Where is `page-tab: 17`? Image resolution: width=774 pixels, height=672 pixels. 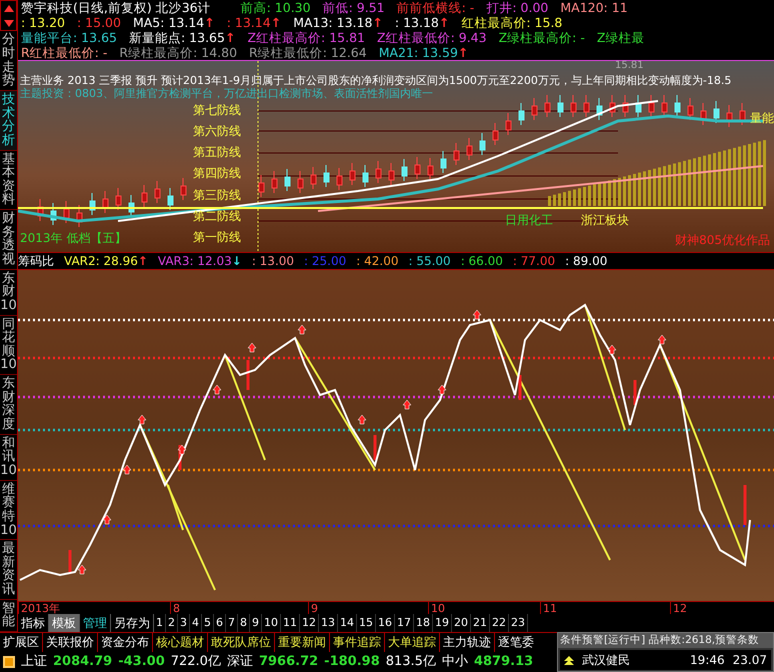 page-tab: 17 is located at coordinates (404, 623).